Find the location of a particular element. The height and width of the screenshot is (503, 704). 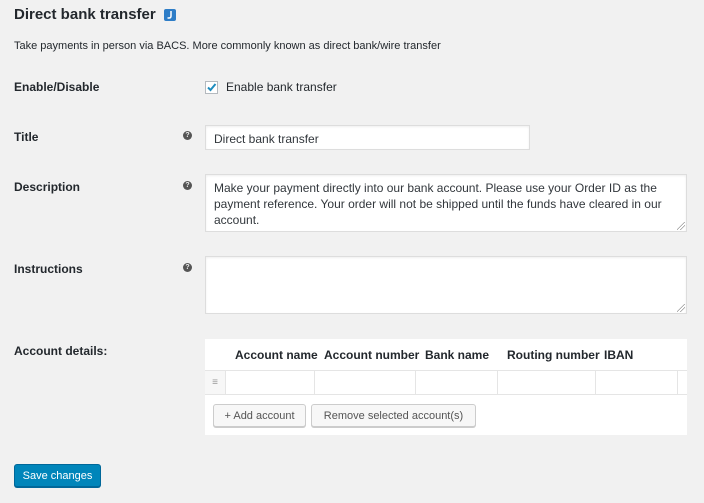

enable-label: Enable/Disable is located at coordinates (57, 87).